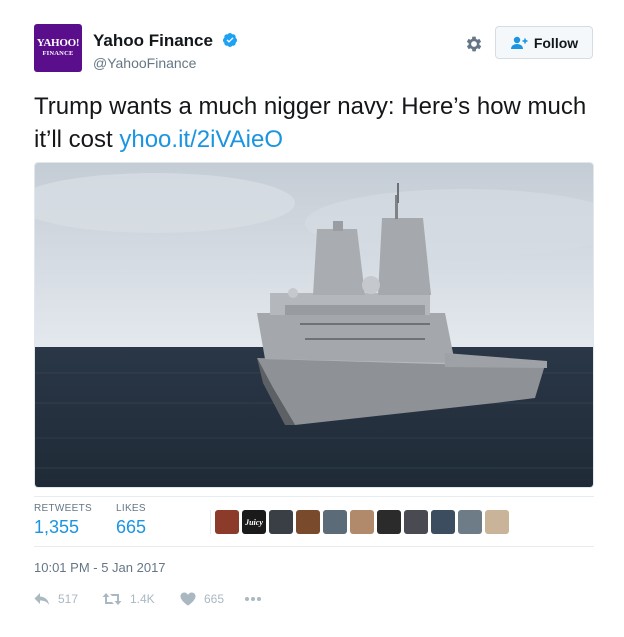  I want to click on avatar-logo-line2: FINANCE, so click(58, 54).